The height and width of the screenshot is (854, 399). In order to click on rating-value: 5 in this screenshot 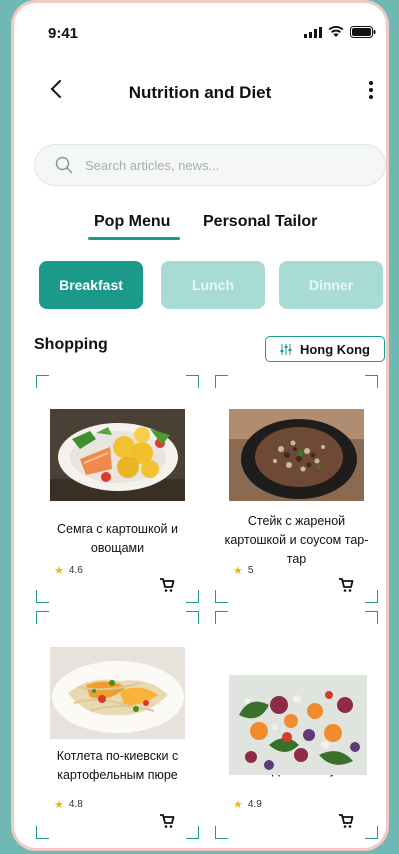, I will do `click(250, 570)`.